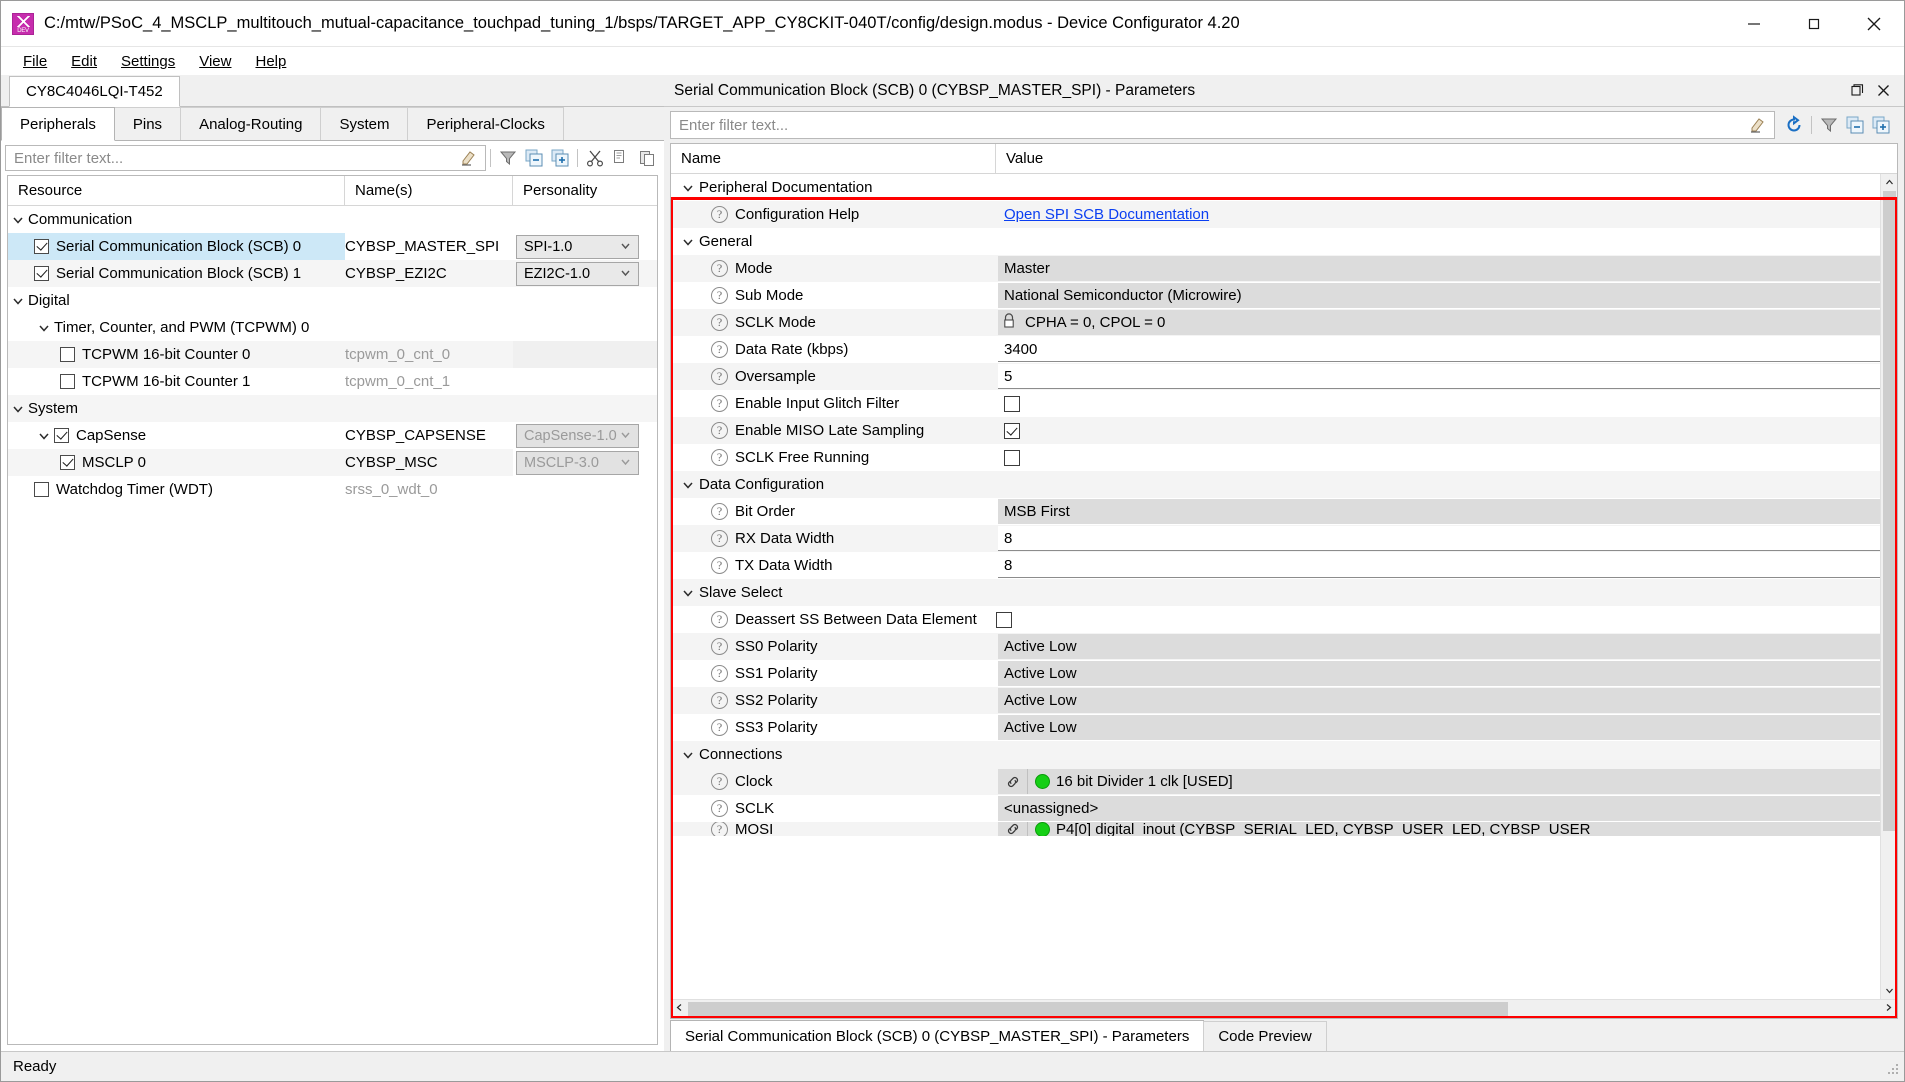 The width and height of the screenshot is (1905, 1082). I want to click on tree-item-scb1: Serial Communication Block (SCB) 1, so click(176, 273).